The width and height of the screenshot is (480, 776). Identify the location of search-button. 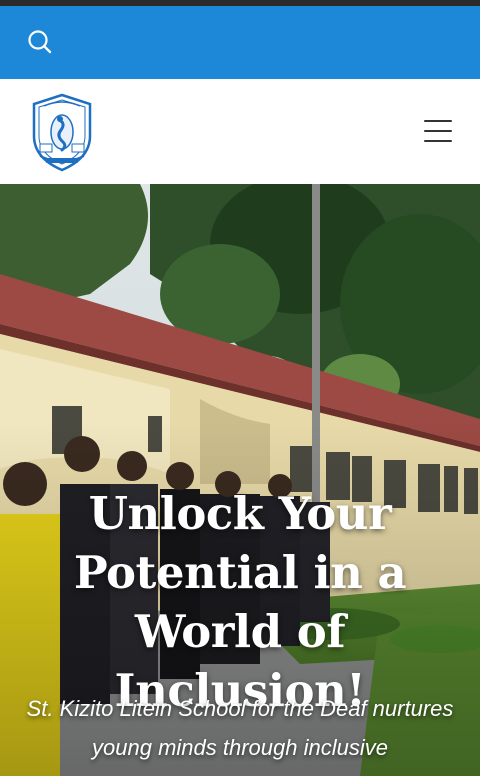
(40, 42).